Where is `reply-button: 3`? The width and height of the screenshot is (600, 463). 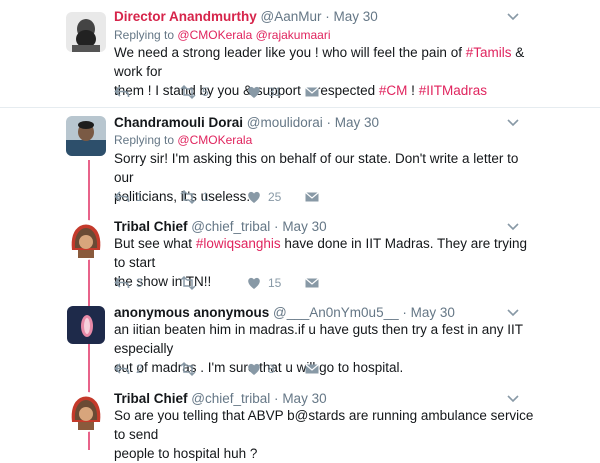
reply-button: 3 is located at coordinates (128, 283).